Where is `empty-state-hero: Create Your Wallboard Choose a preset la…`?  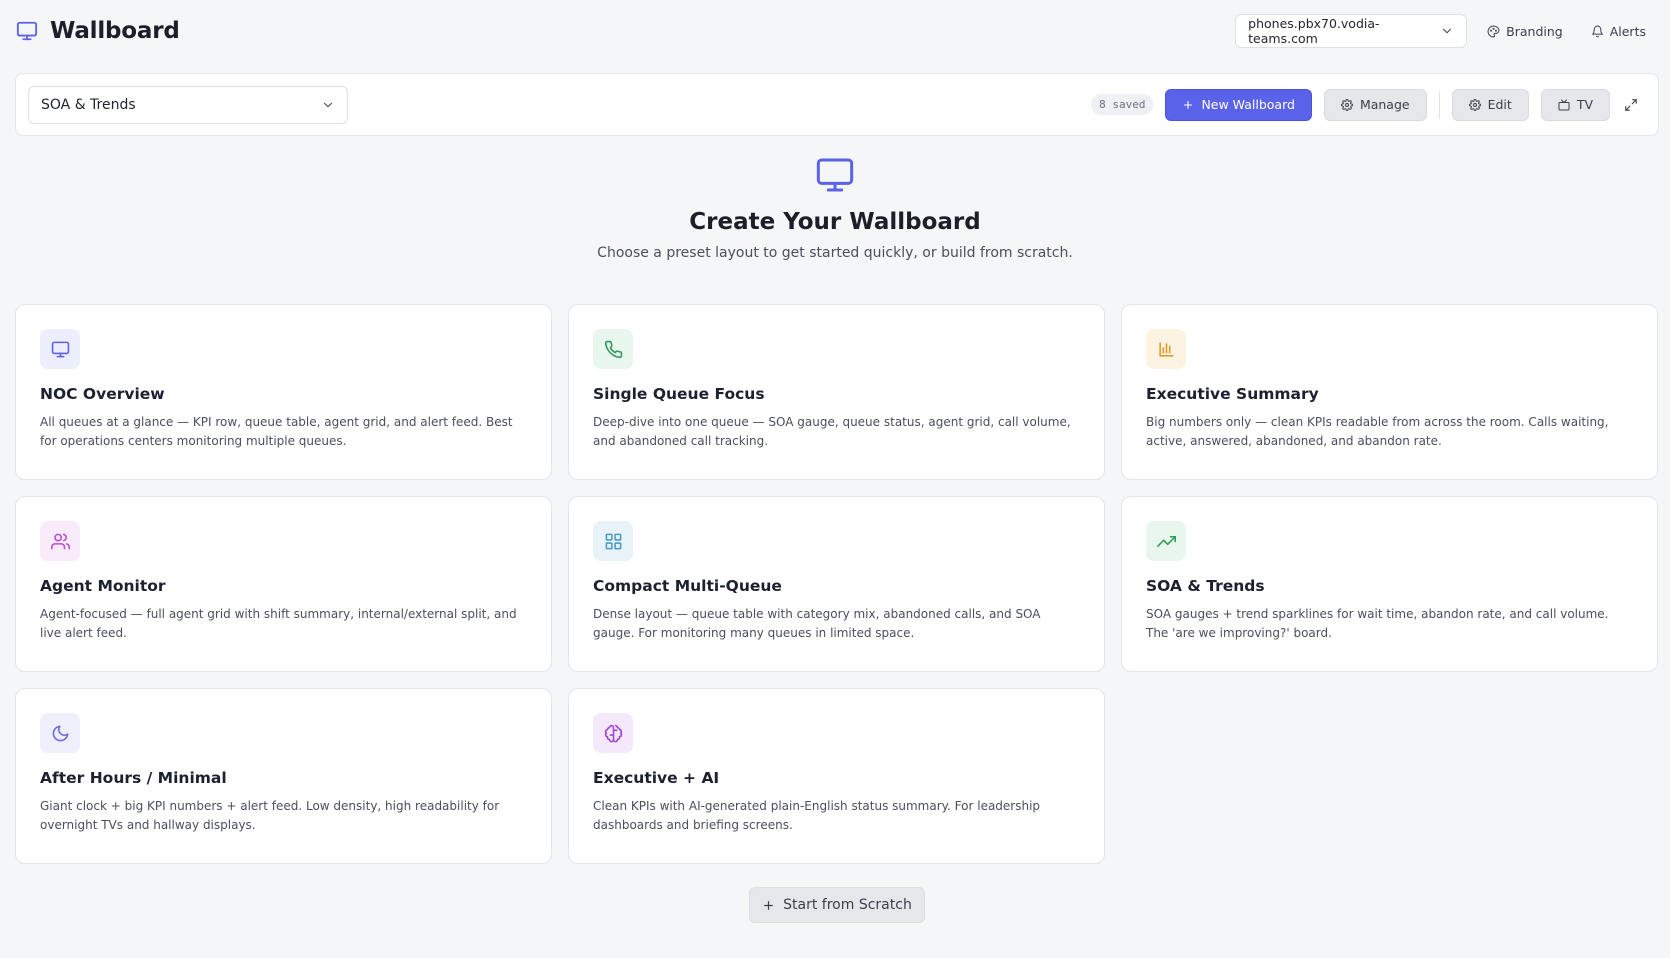
empty-state-hero: Create Your Wallboard Choose a preset la… is located at coordinates (835, 208).